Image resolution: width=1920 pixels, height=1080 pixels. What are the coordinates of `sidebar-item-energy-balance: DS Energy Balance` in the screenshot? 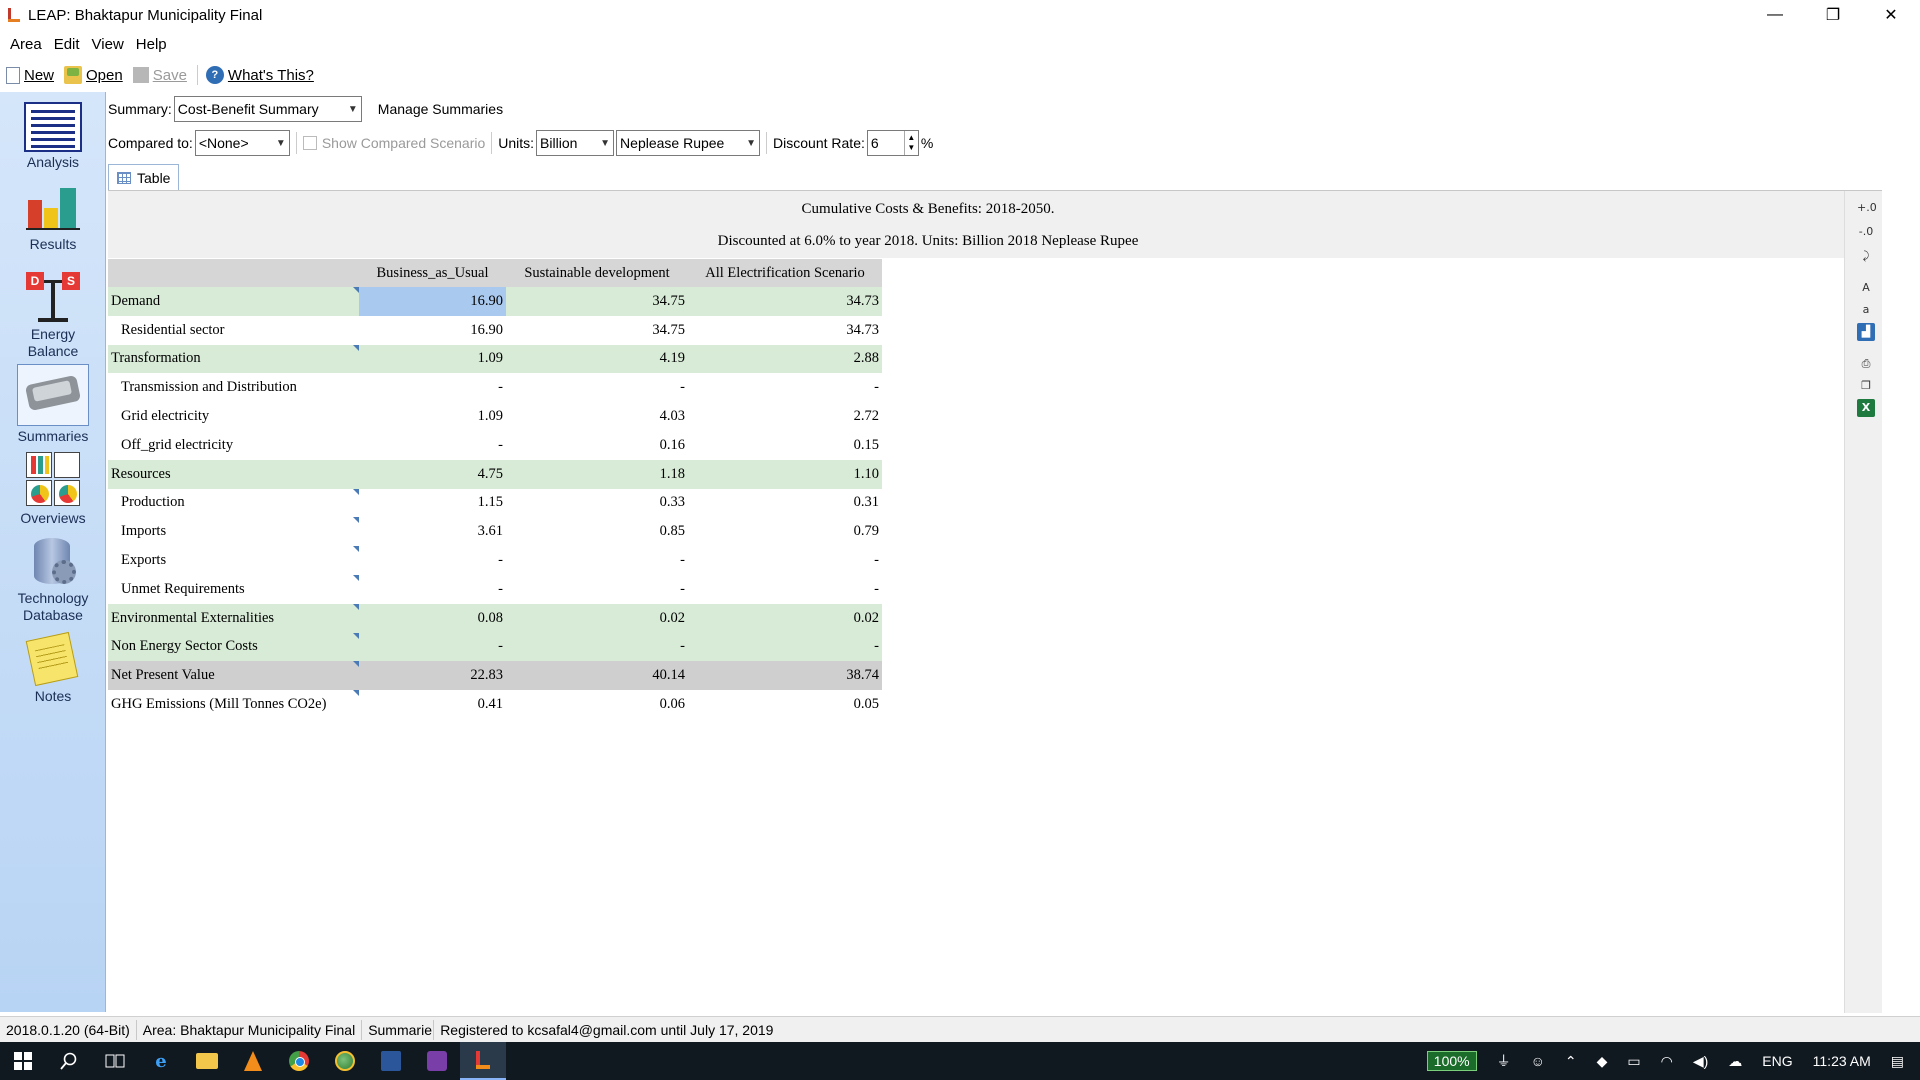 It's located at (53, 315).